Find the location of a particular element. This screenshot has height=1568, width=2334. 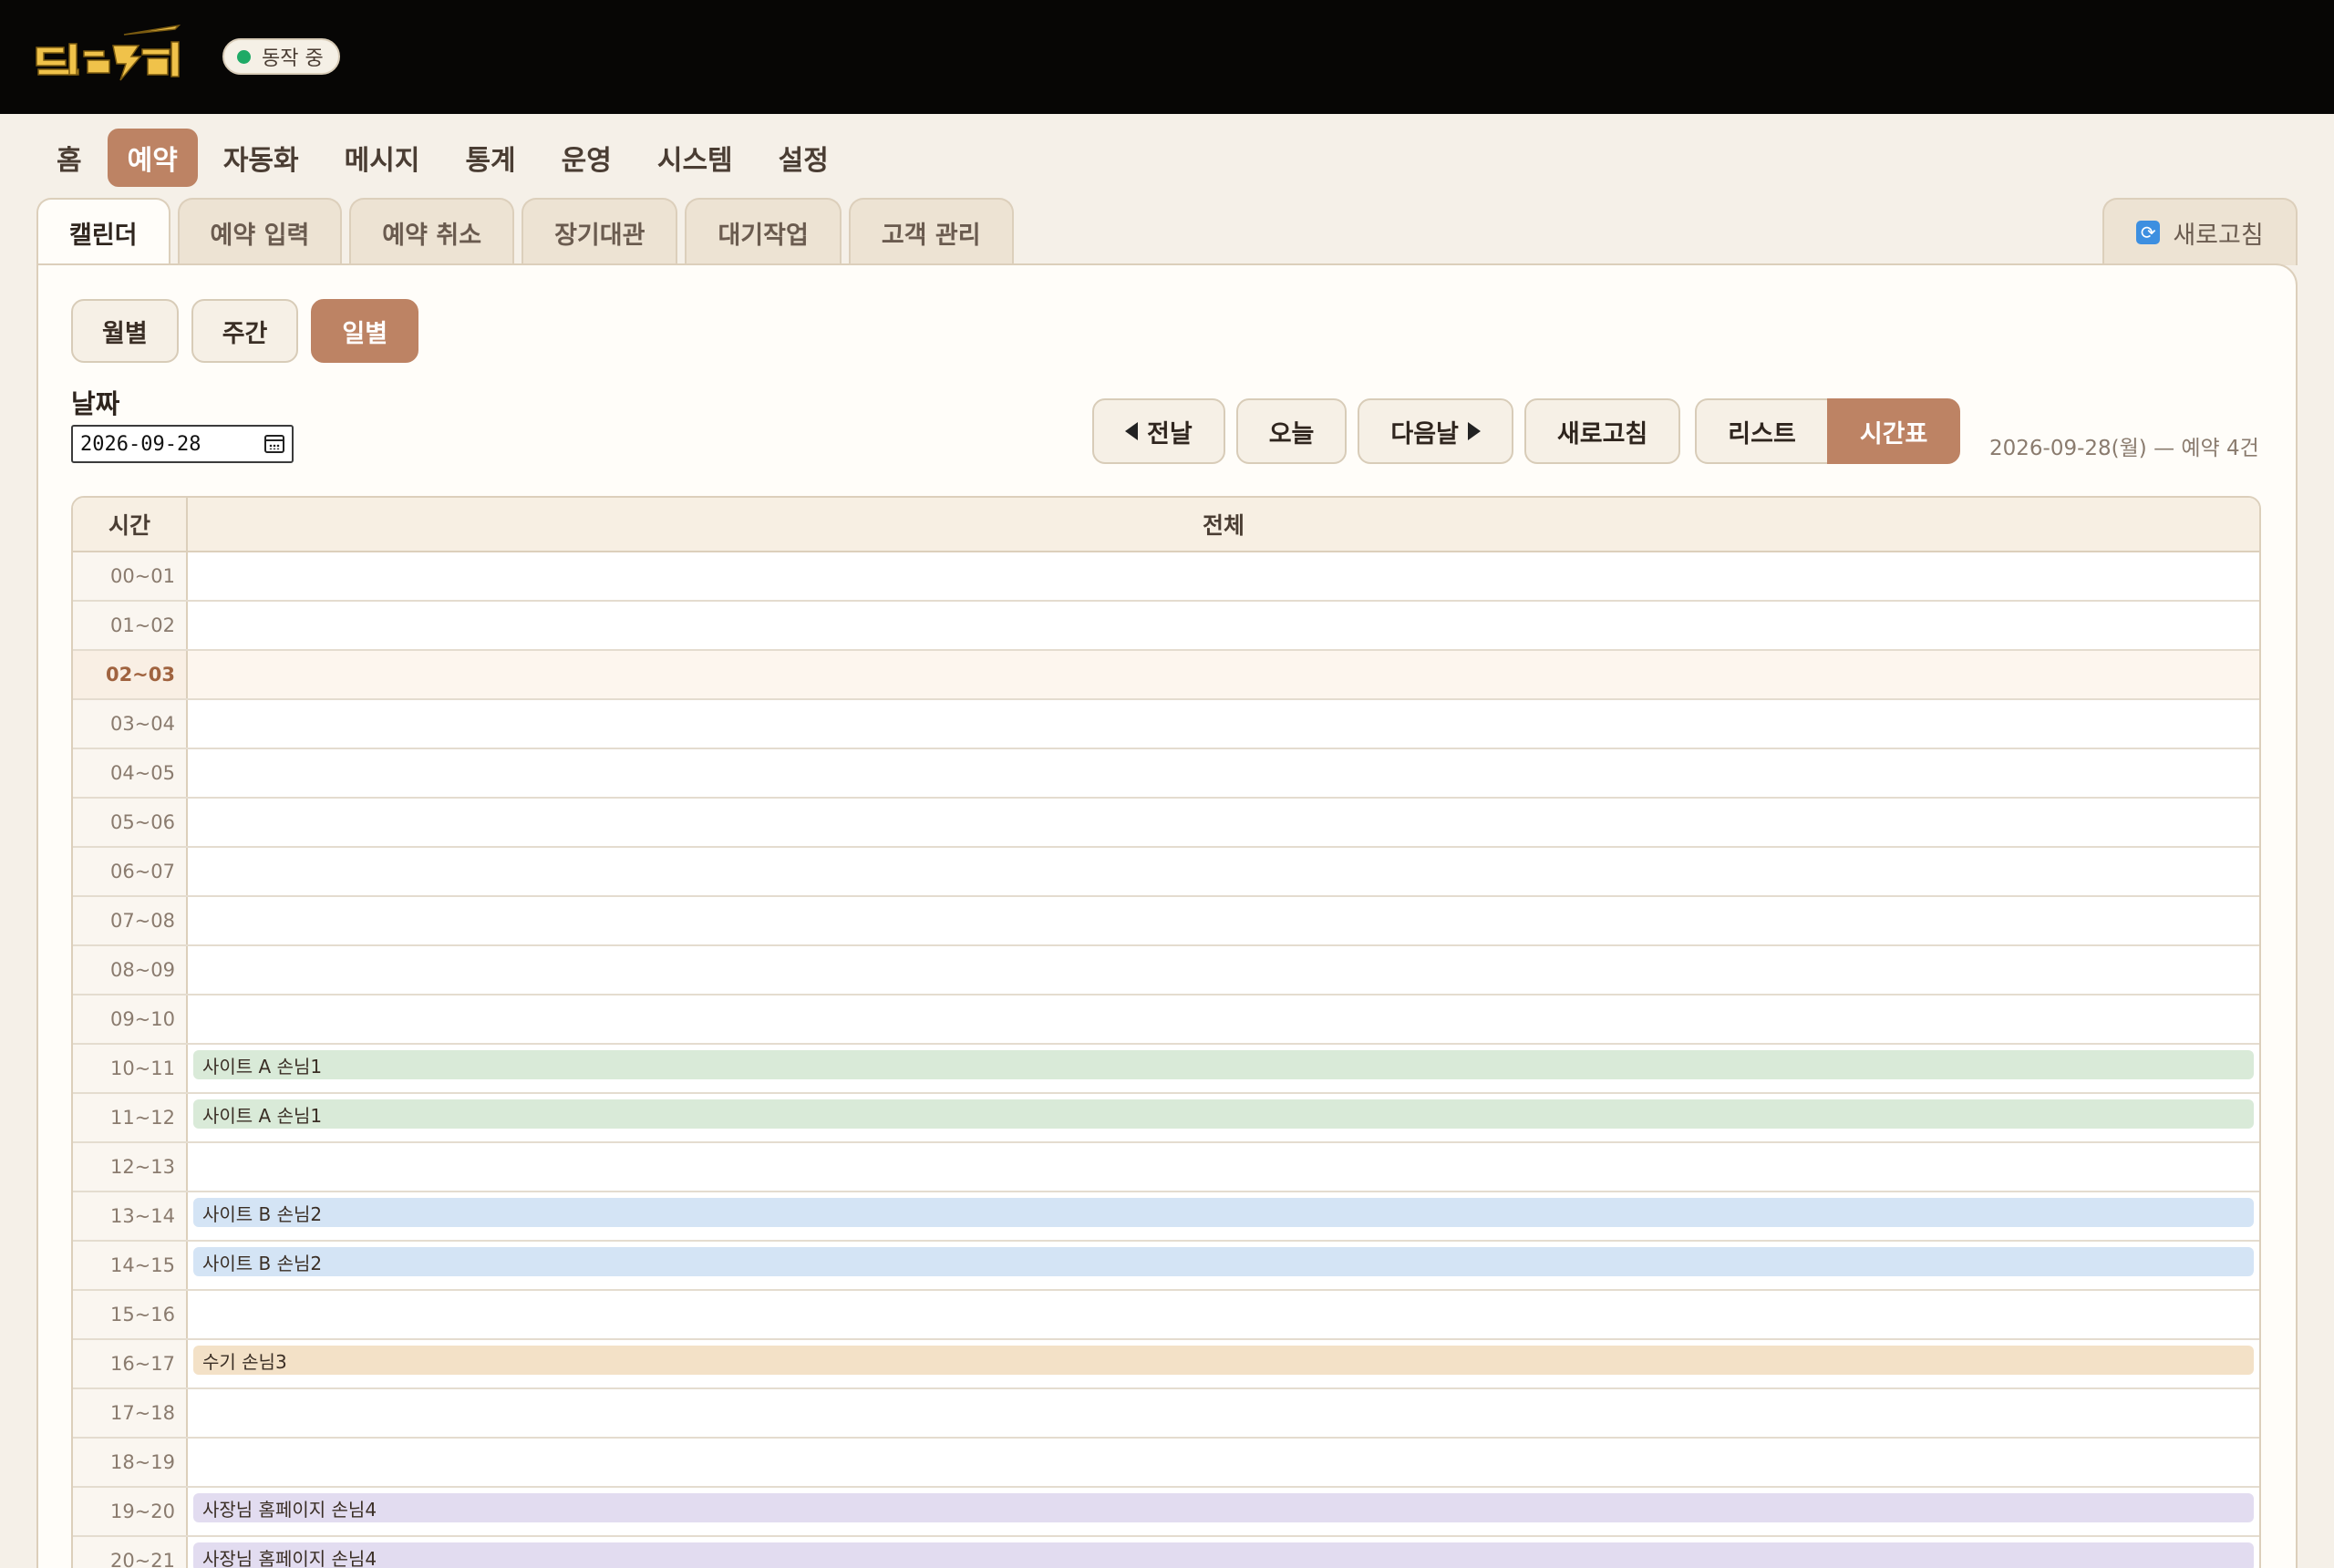

table-row: 19~20 사장님 홈페이지 손님4 is located at coordinates (1166, 1512).